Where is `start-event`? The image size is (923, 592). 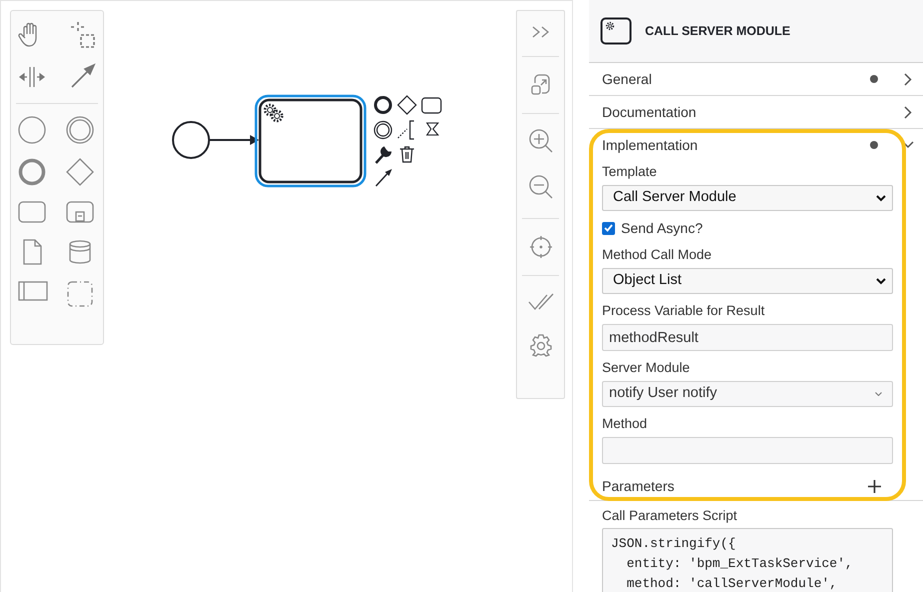 start-event is located at coordinates (191, 140).